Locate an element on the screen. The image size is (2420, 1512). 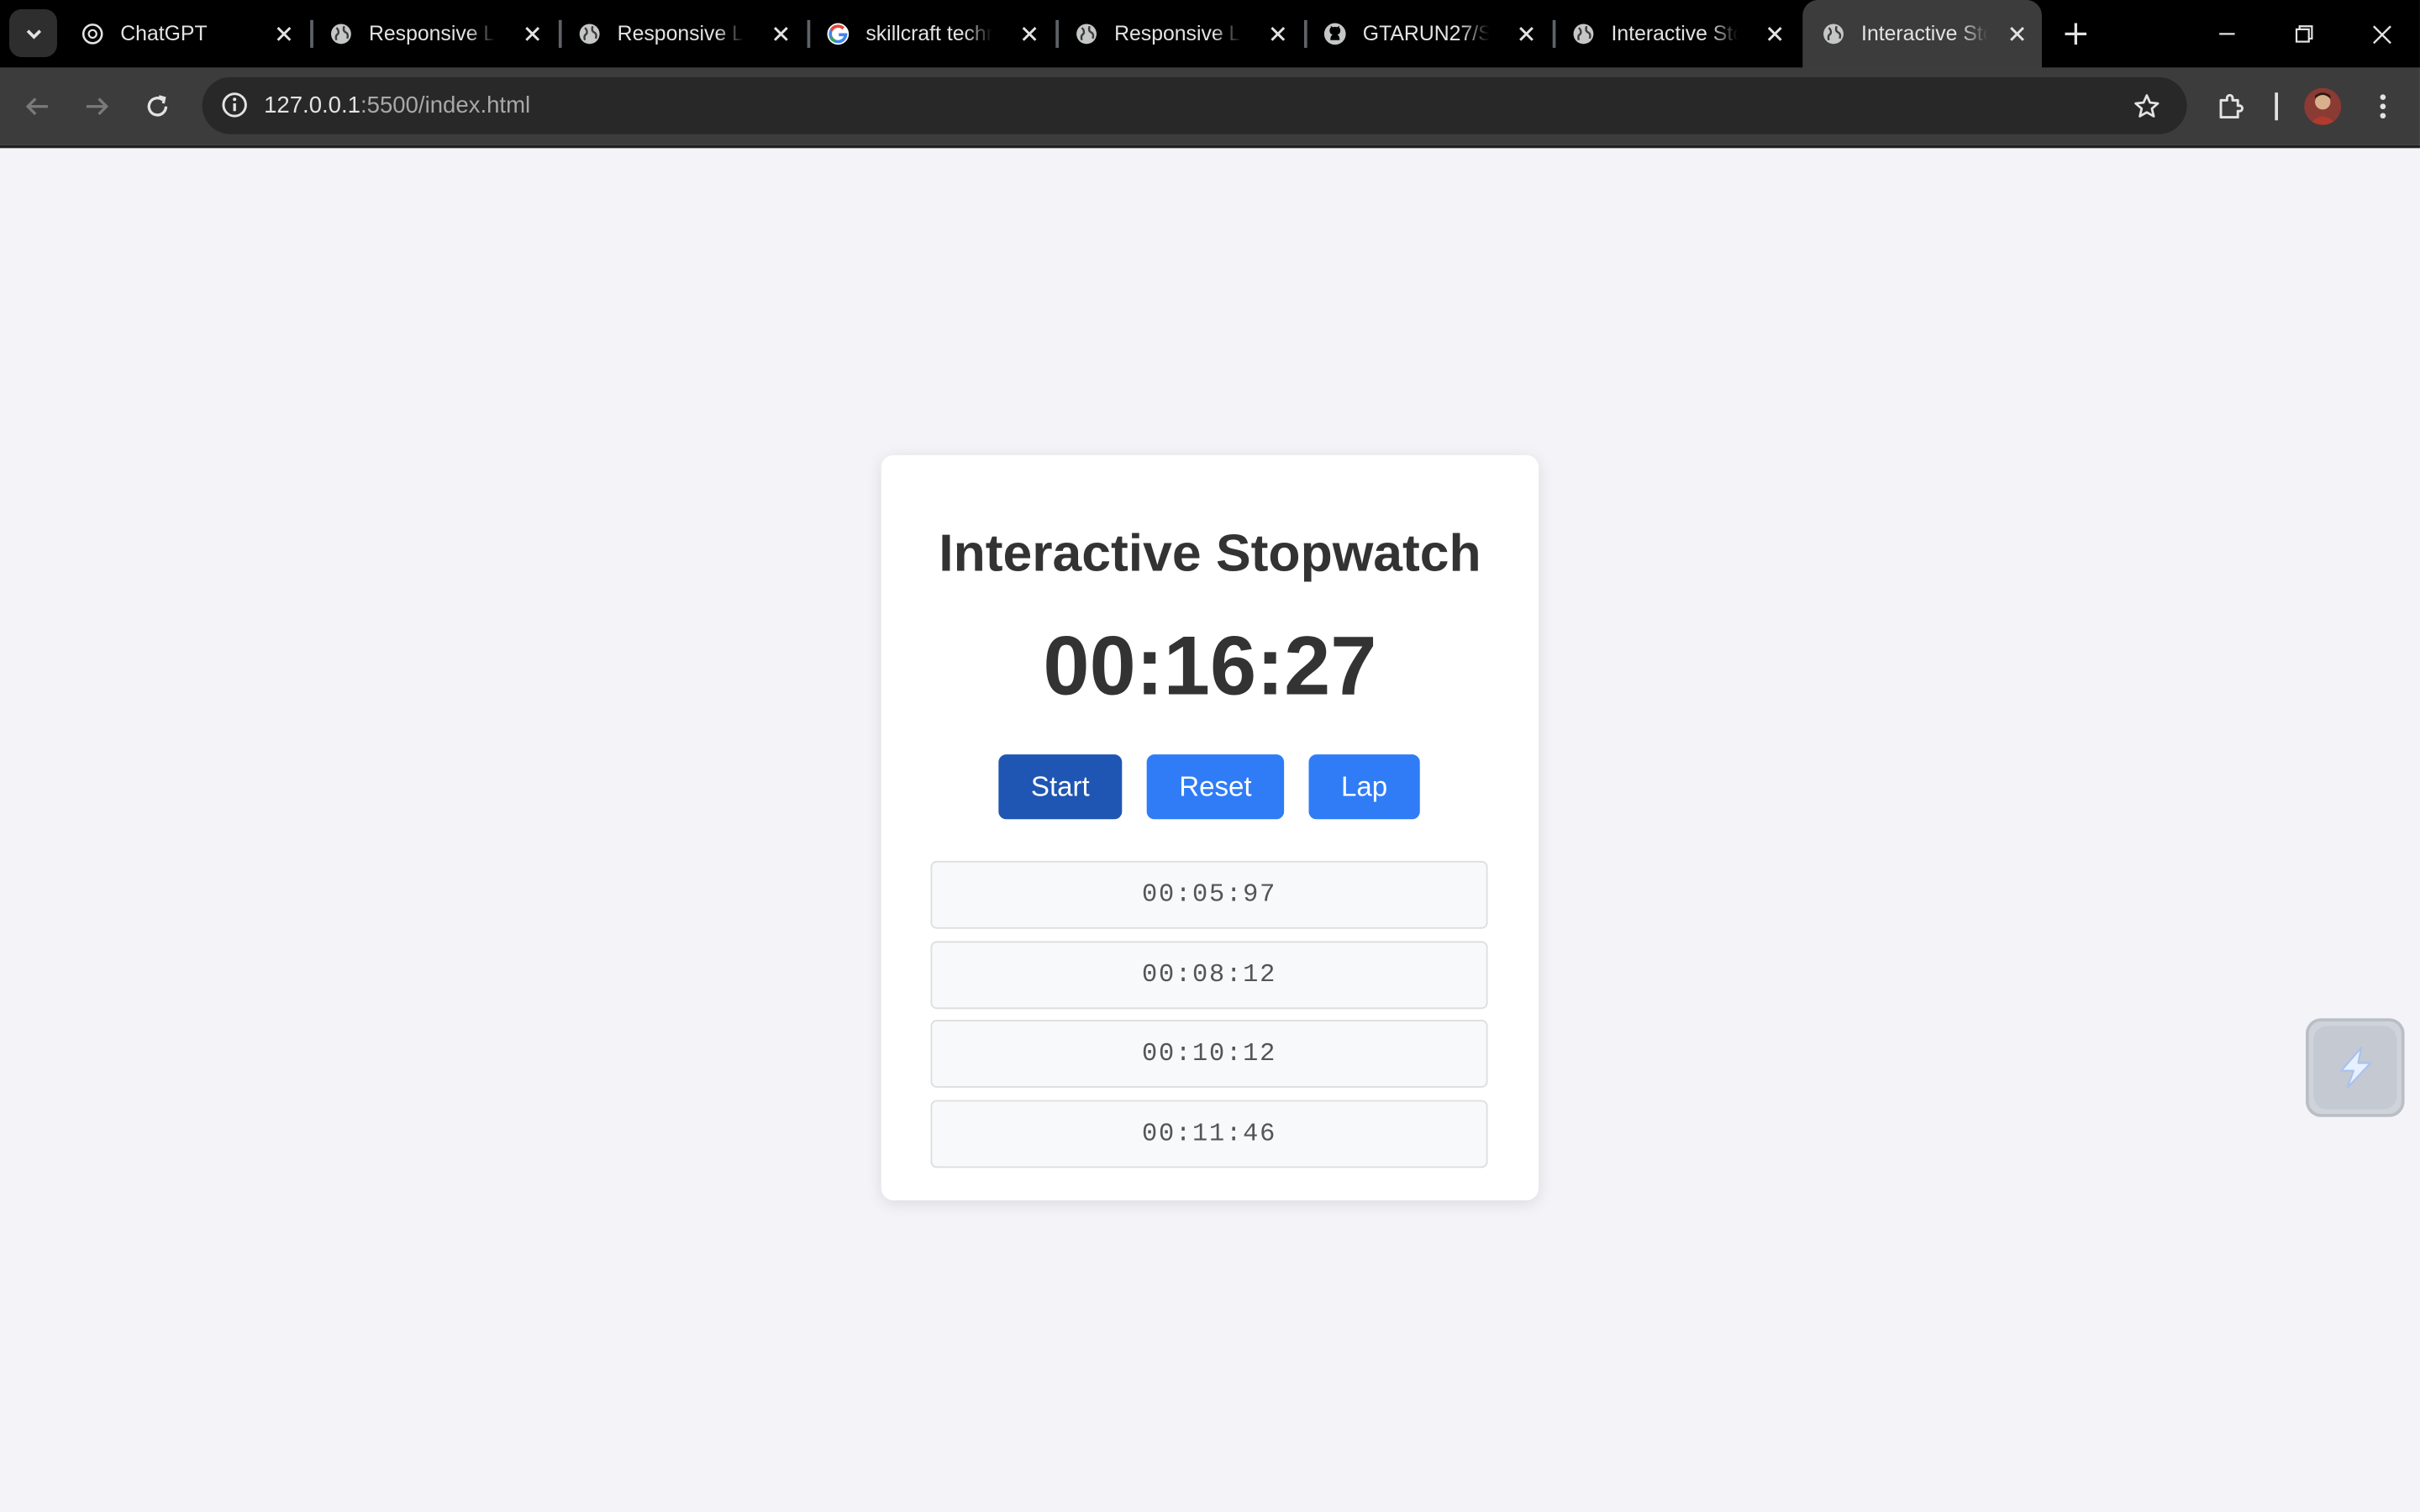
chevron-down-icon is located at coordinates (33, 34).